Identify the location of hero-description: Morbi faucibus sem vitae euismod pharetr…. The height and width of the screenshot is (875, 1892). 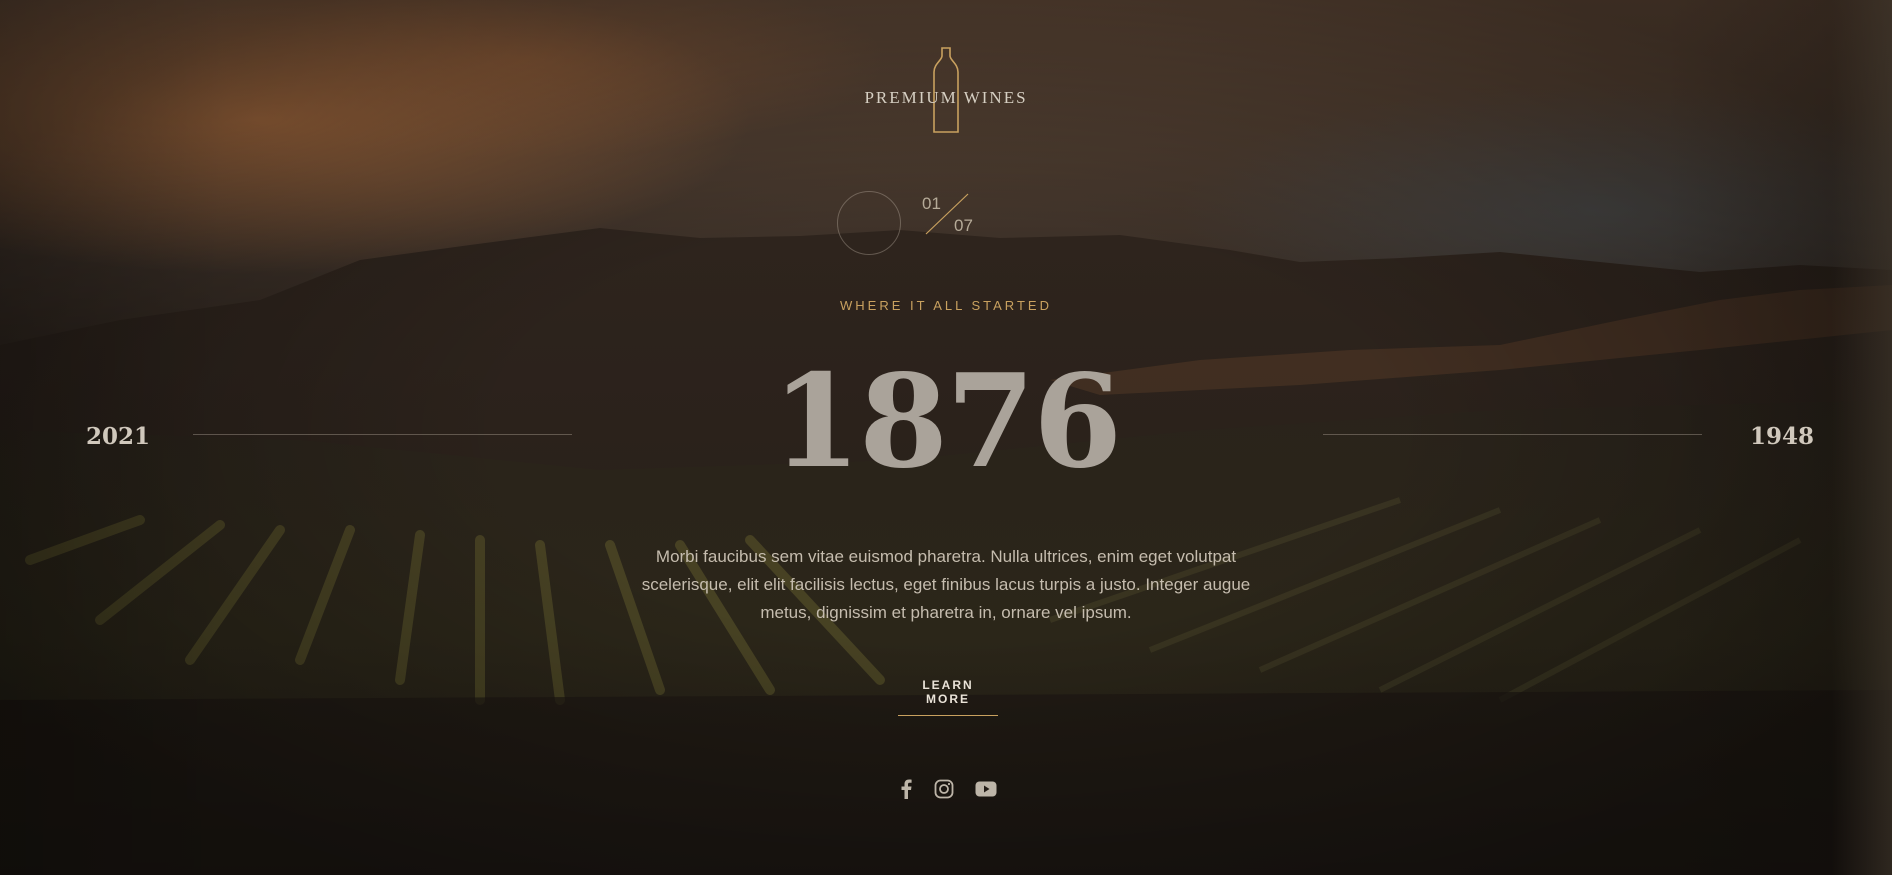
(946, 584).